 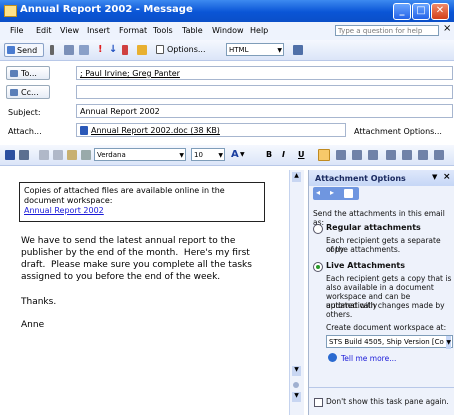 I want to click on dont-show-checkbox, so click(x=318, y=402).